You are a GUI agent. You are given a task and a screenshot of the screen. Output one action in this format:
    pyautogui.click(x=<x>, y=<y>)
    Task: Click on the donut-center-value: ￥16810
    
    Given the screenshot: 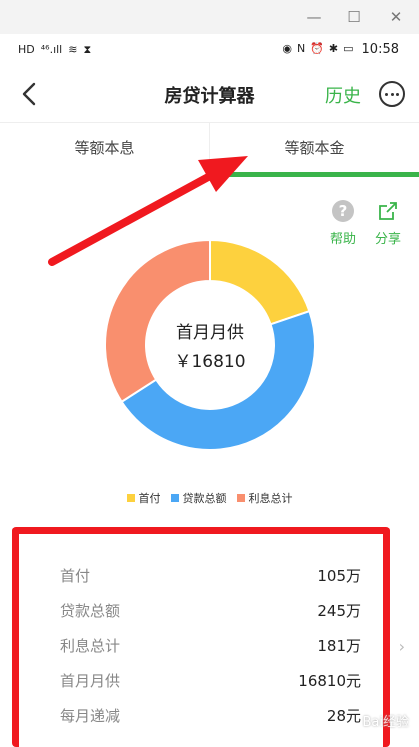 What is the action you would take?
    pyautogui.click(x=210, y=362)
    